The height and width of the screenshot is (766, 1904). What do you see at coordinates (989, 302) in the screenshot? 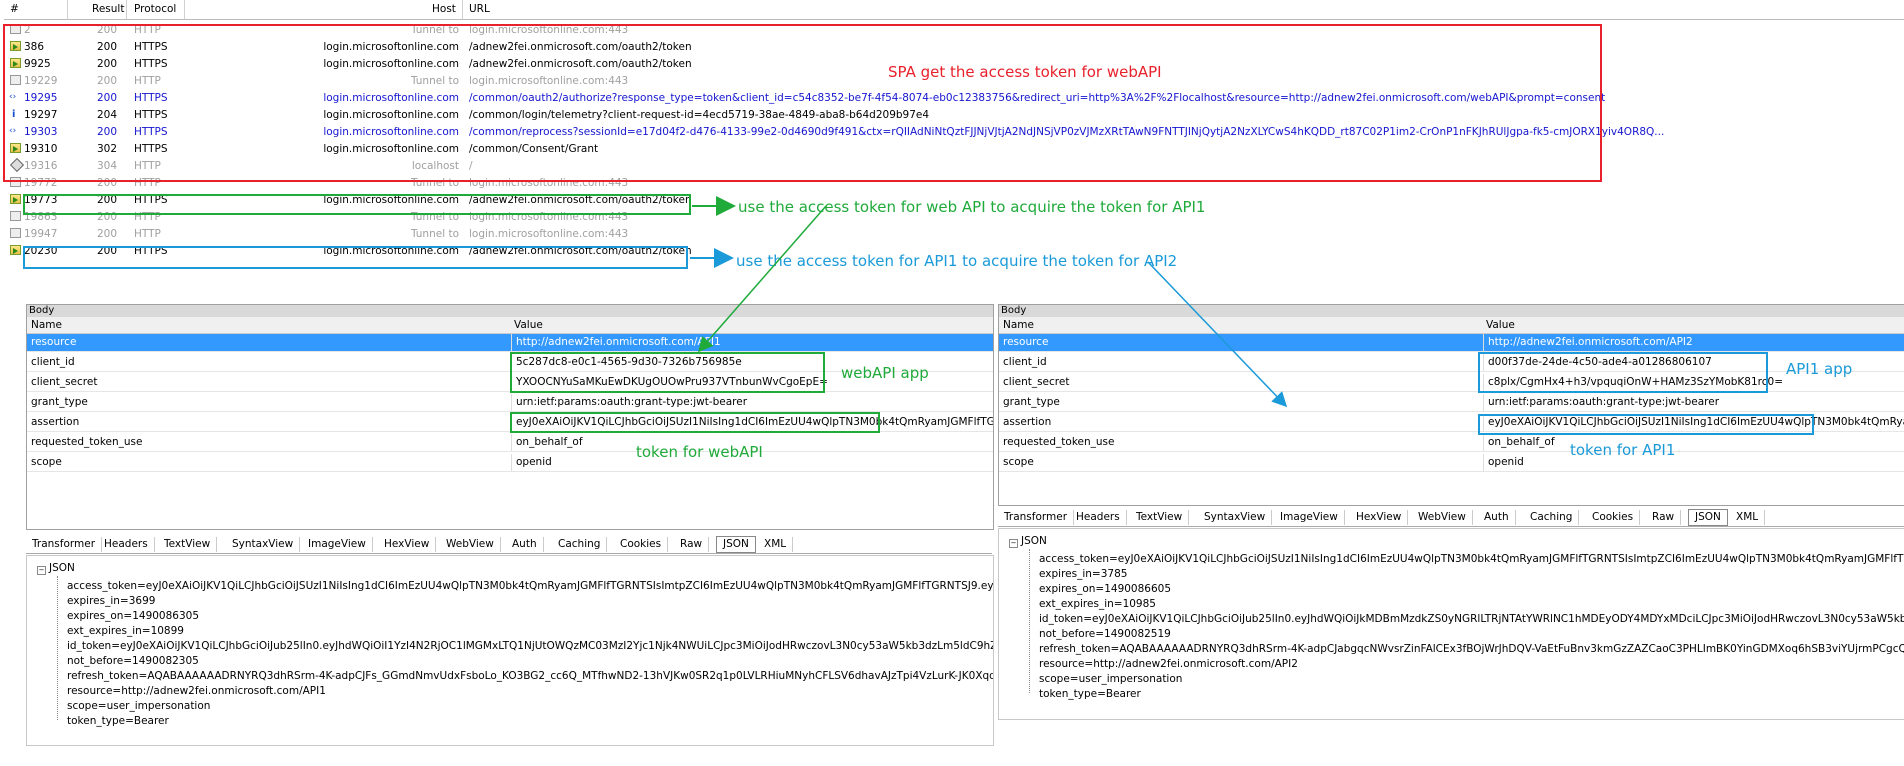
I see `annotation-arrows` at bounding box center [989, 302].